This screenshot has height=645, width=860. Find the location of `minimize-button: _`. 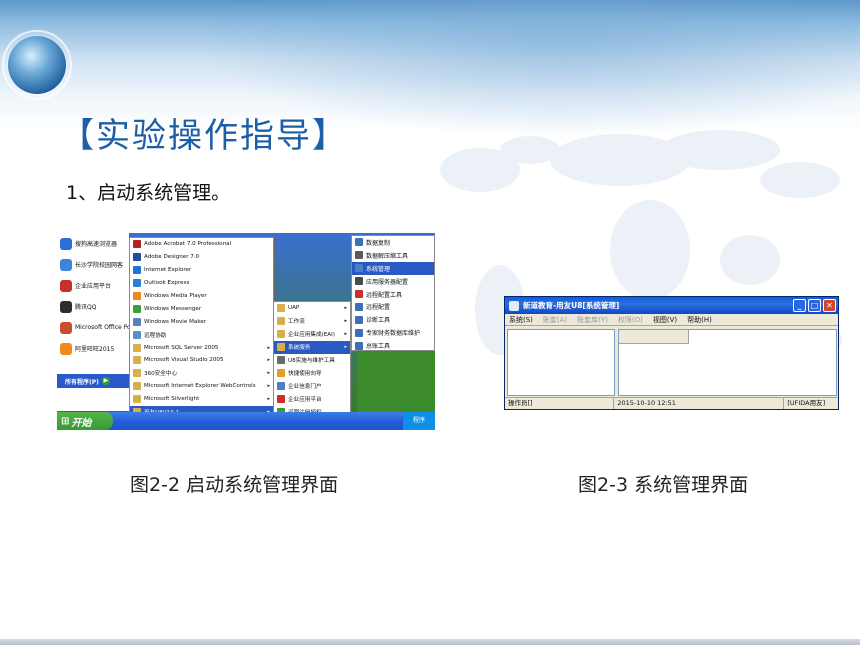

minimize-button: _ is located at coordinates (799, 305).